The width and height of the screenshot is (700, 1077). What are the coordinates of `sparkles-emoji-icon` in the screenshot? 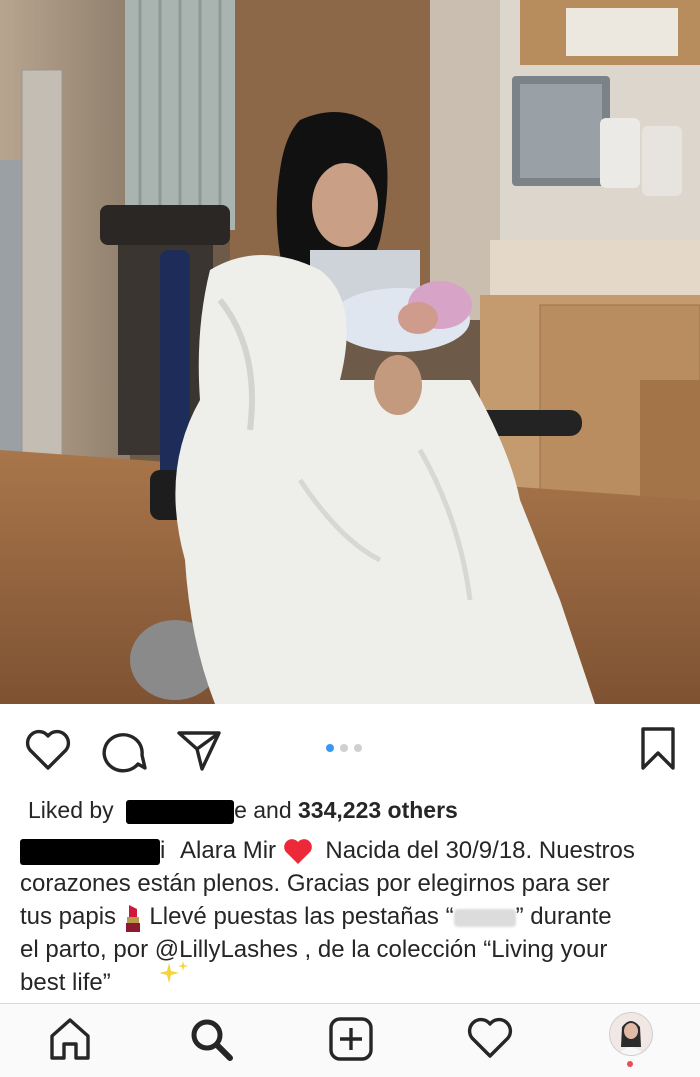 It's located at (174, 971).